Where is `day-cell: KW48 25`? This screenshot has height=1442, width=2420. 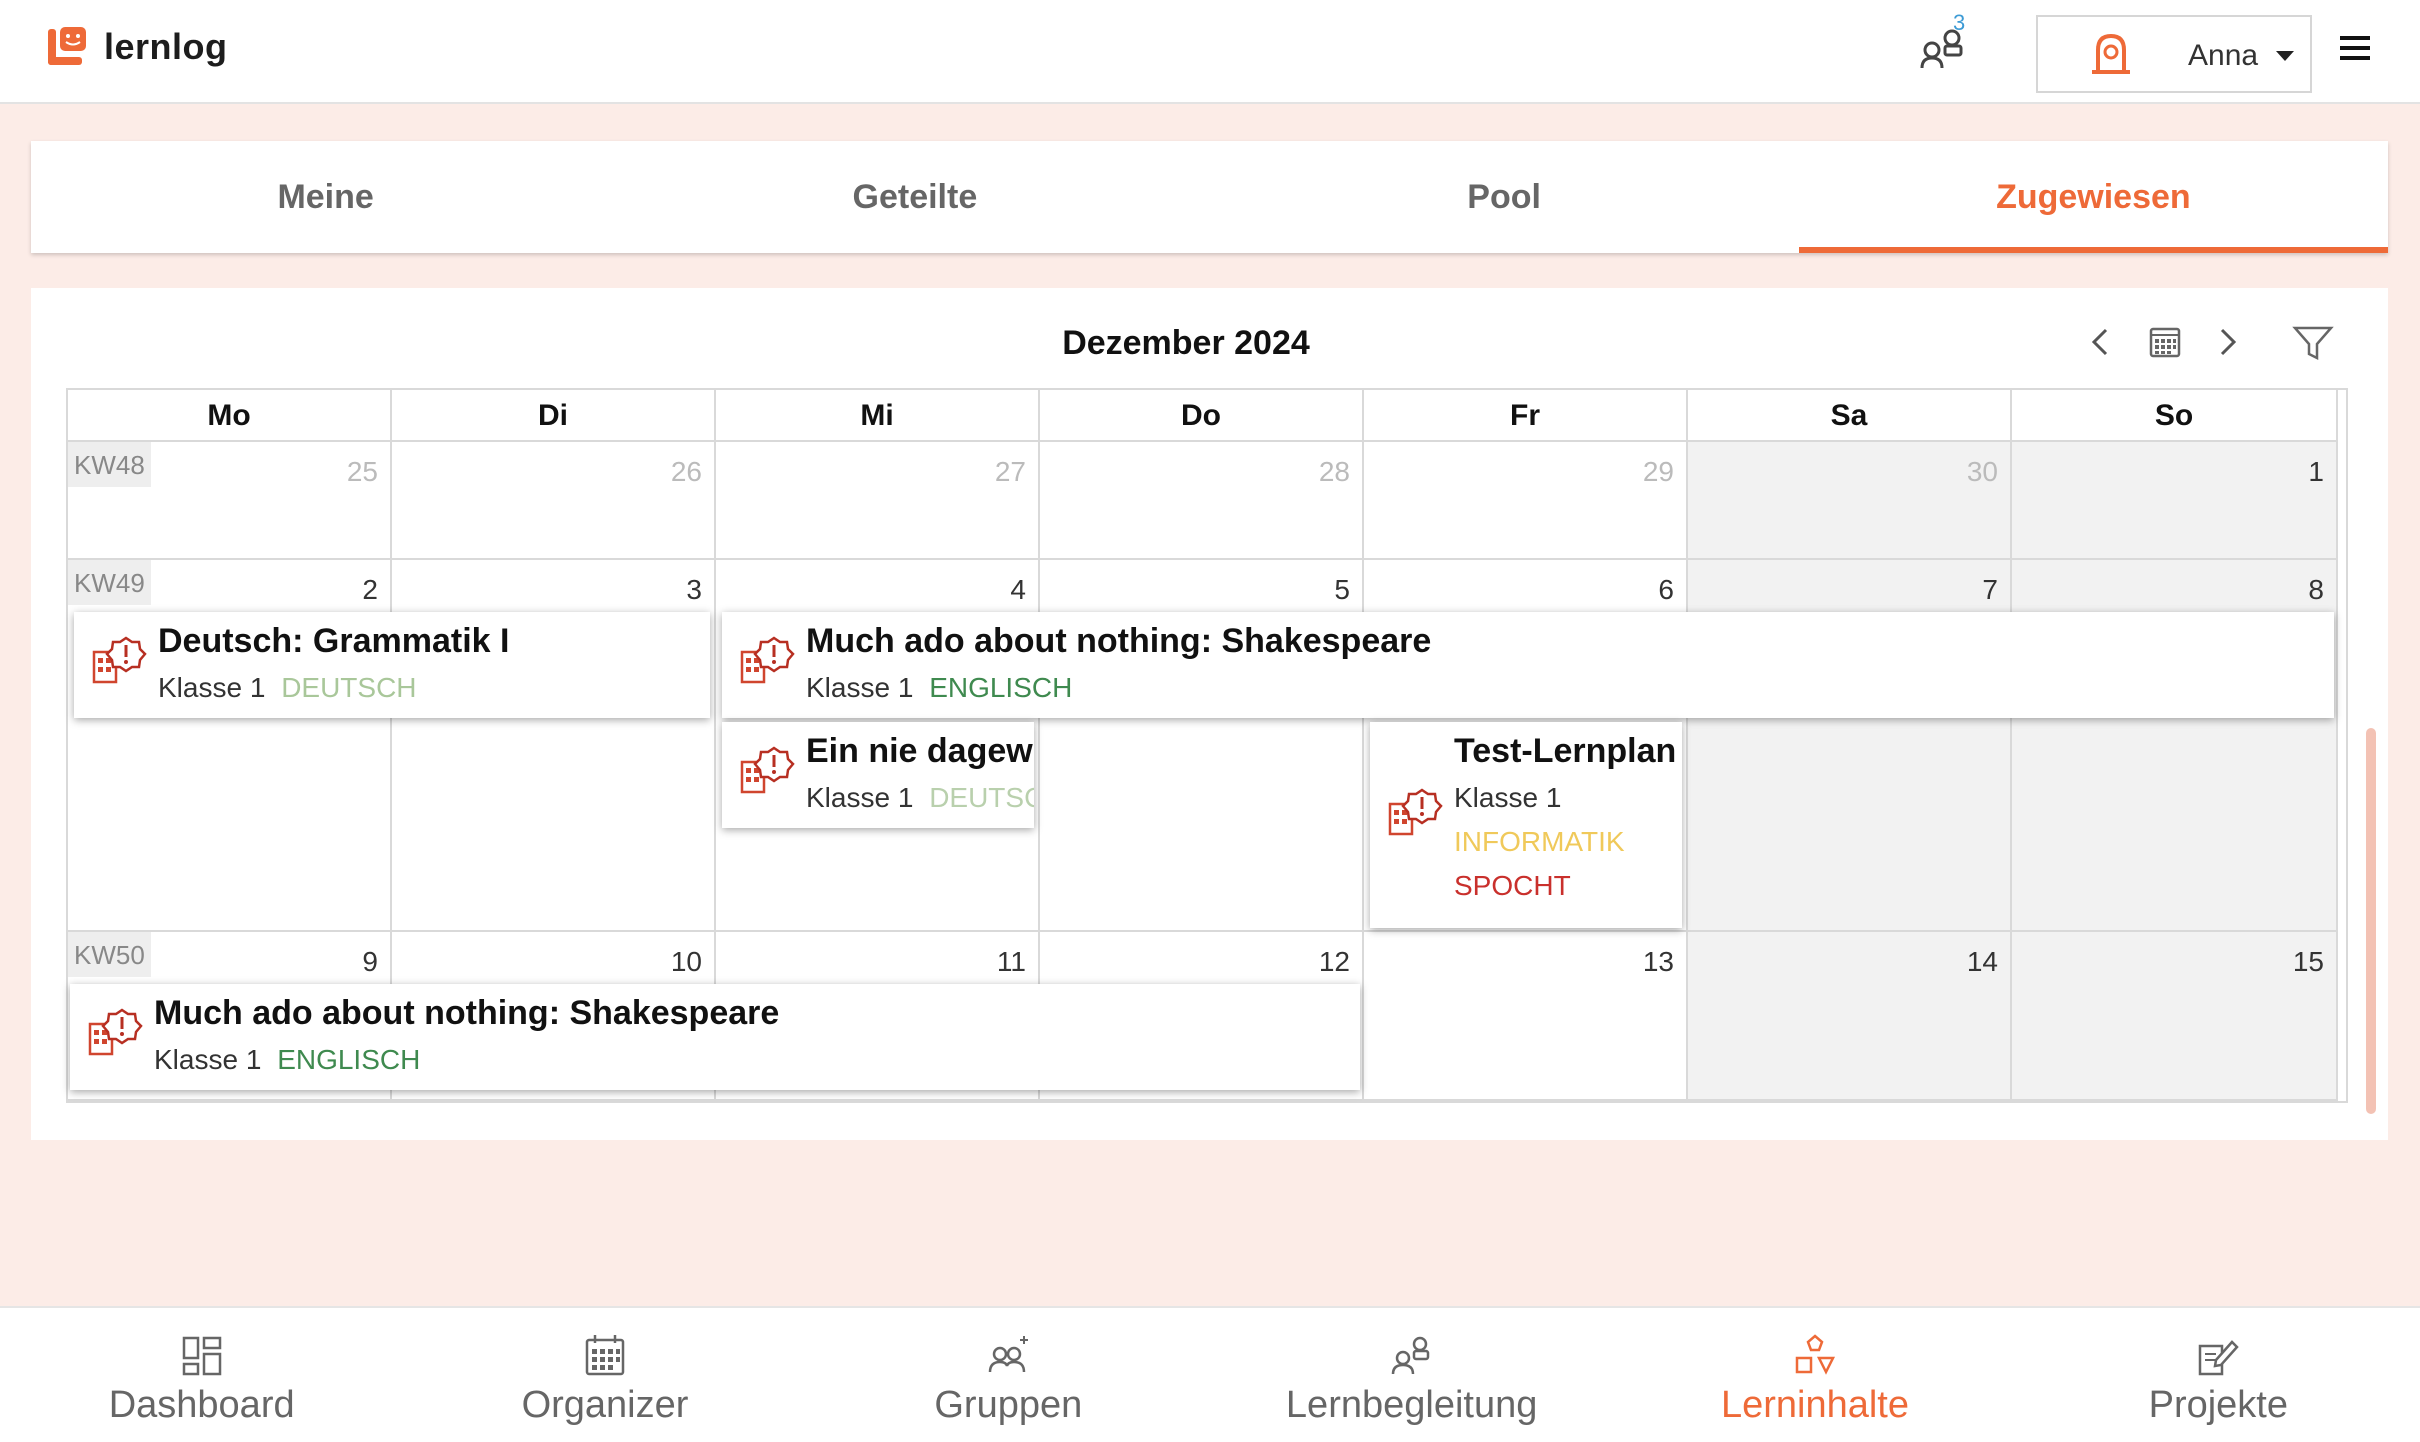 day-cell: KW48 25 is located at coordinates (230, 501).